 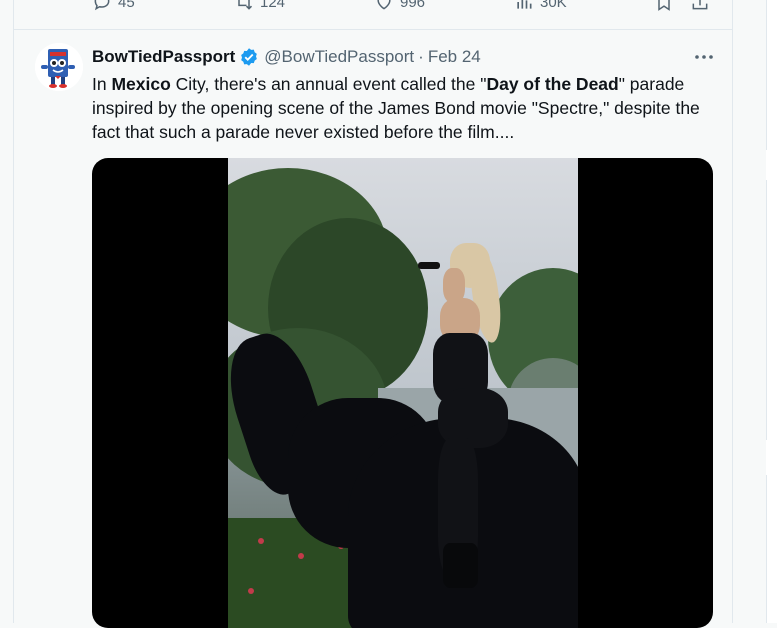 I want to click on share-button, so click(x=700, y=8).